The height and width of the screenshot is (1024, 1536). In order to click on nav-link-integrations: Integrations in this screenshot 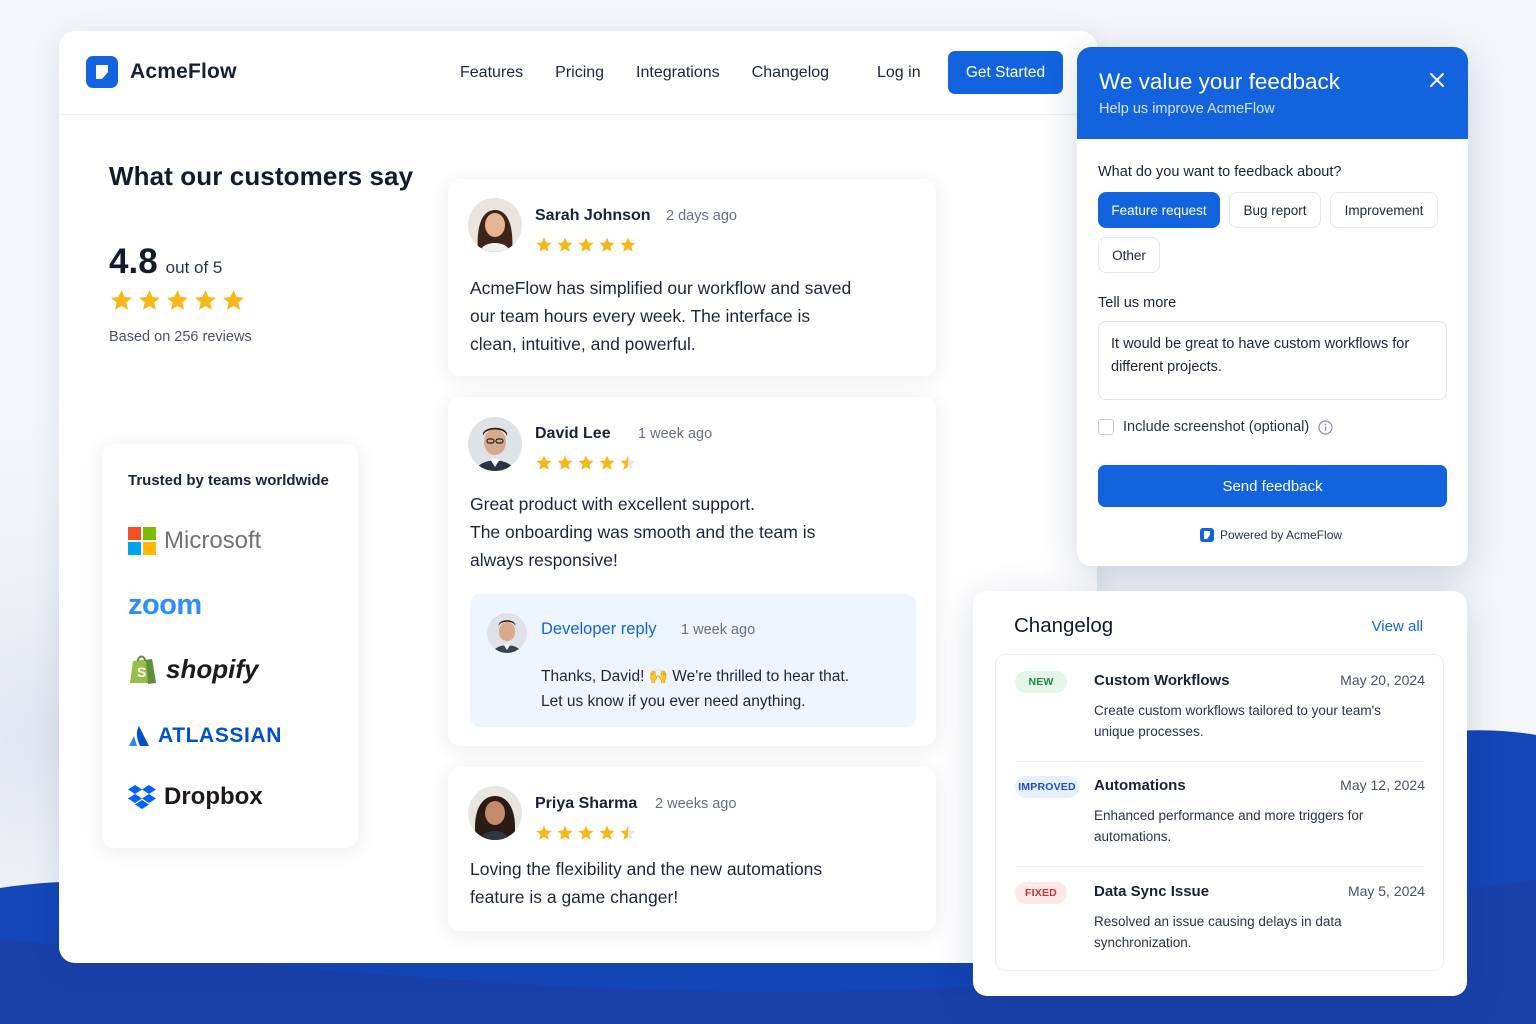, I will do `click(678, 73)`.